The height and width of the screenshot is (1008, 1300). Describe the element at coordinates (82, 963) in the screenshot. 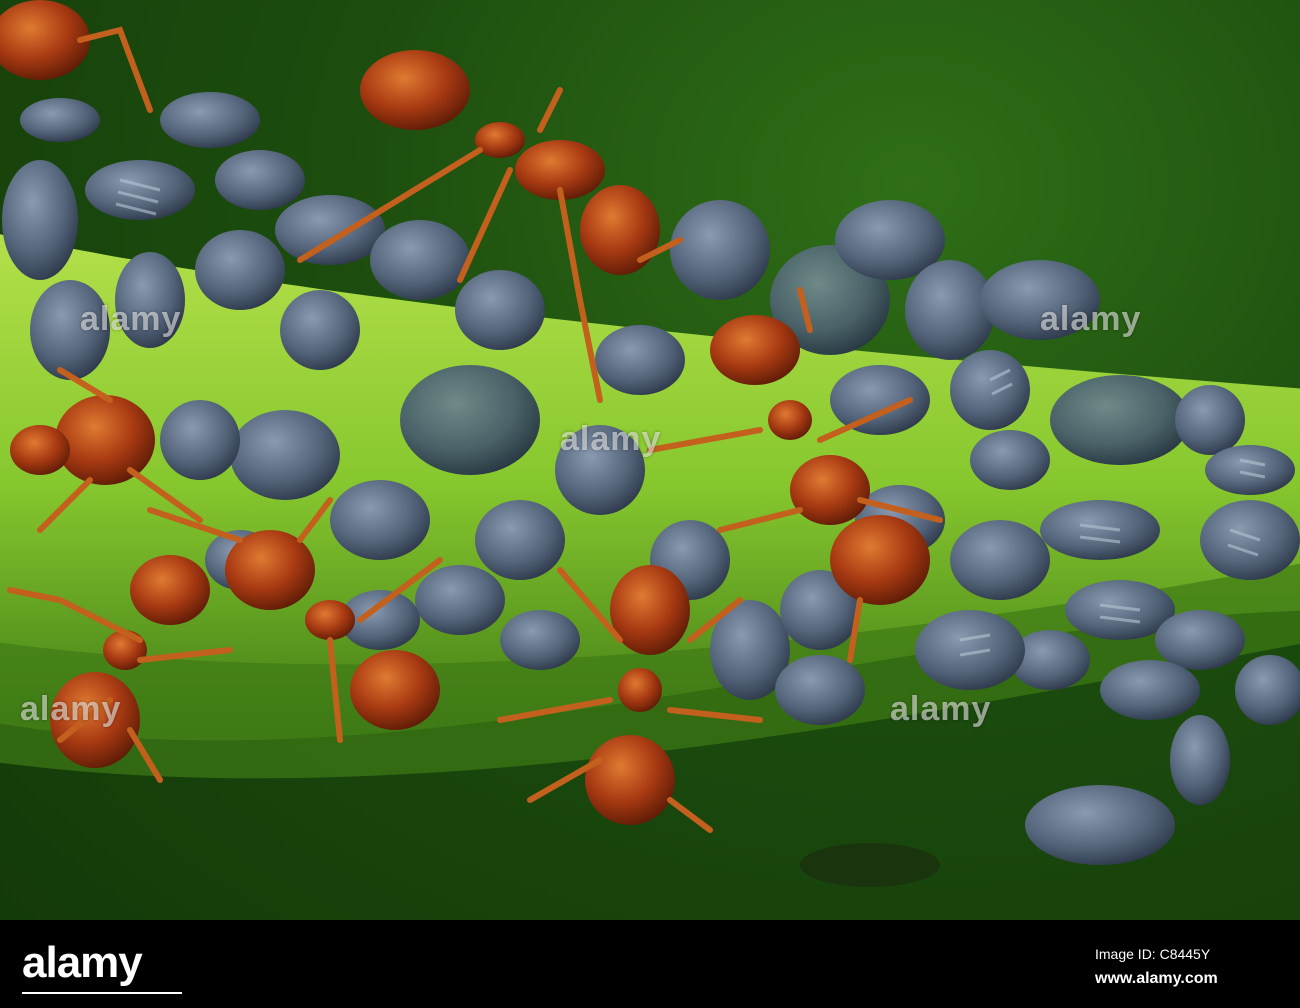

I see `alamy-logo: alamy` at that location.